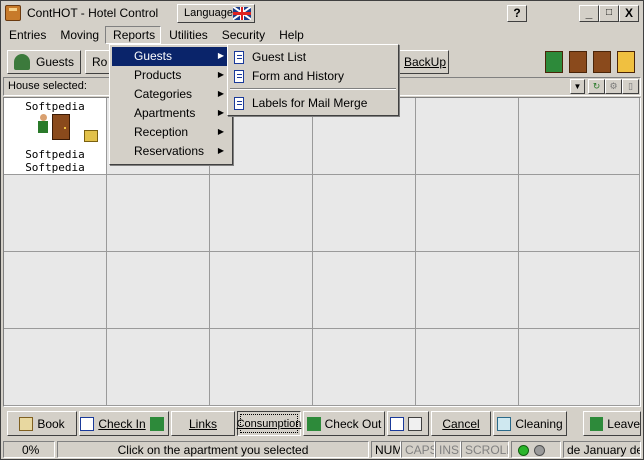 The width and height of the screenshot is (644, 460). What do you see at coordinates (29, 449) in the screenshot?
I see `progress-percent: 0%` at bounding box center [29, 449].